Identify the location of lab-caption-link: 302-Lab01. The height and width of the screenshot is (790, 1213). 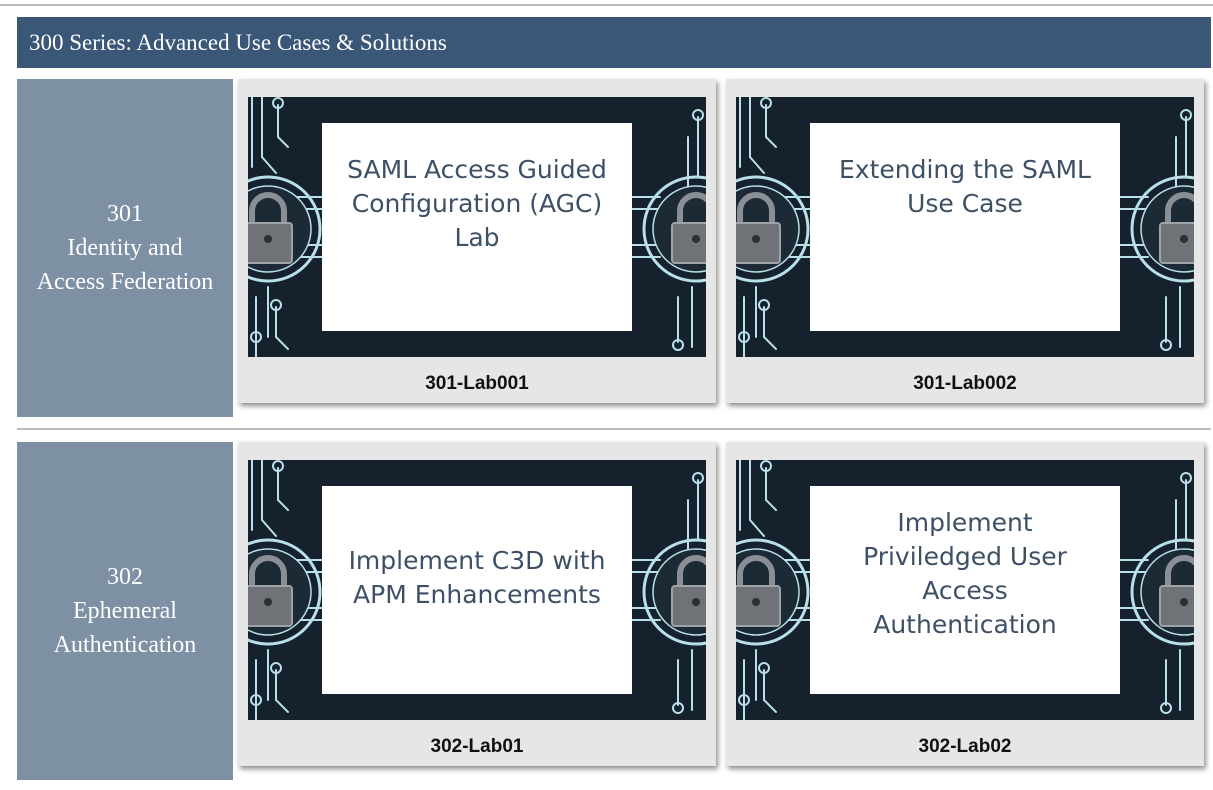
(477, 747).